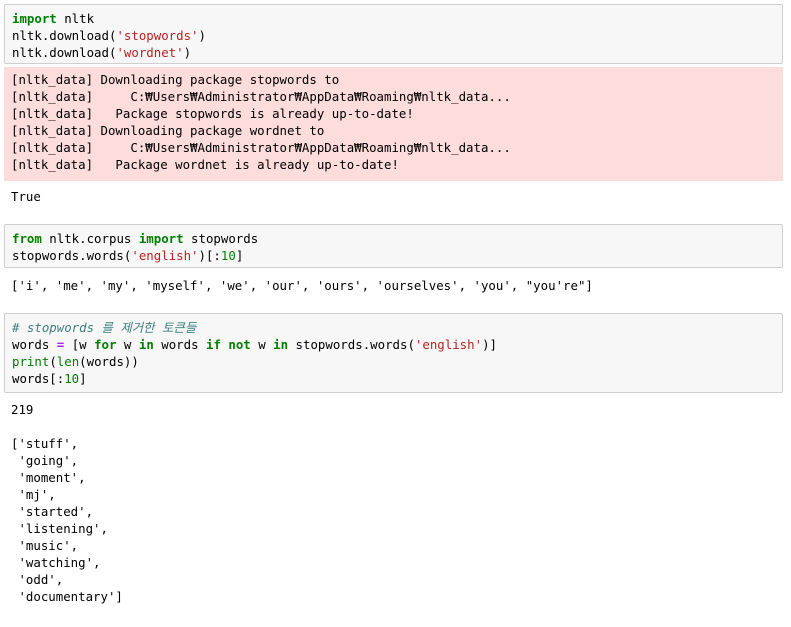 This screenshot has height=627, width=791. I want to click on code-token: len, so click(68, 361).